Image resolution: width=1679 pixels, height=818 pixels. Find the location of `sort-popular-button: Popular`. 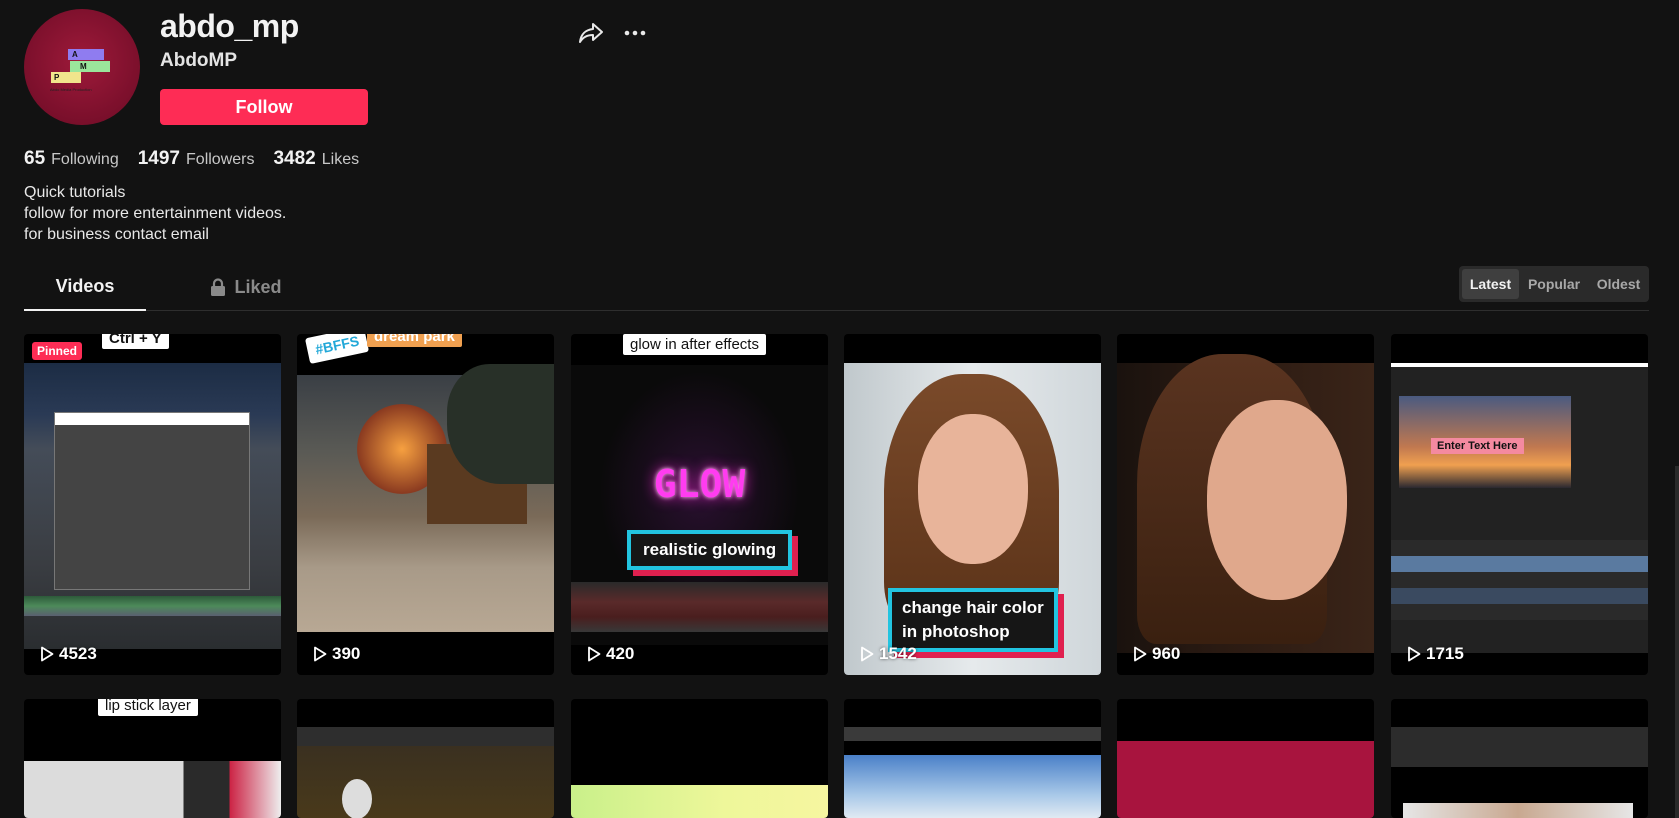

sort-popular-button: Popular is located at coordinates (1554, 284).